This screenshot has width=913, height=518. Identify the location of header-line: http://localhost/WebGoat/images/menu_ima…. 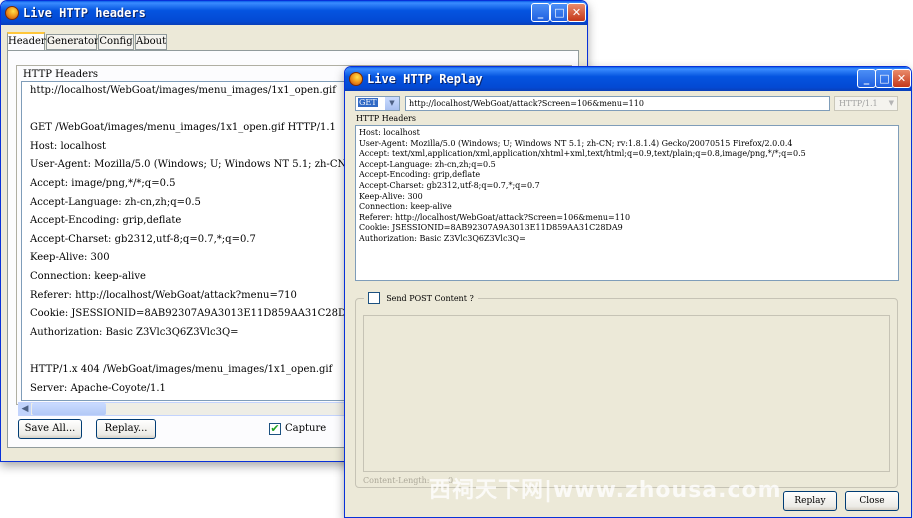
(183, 90).